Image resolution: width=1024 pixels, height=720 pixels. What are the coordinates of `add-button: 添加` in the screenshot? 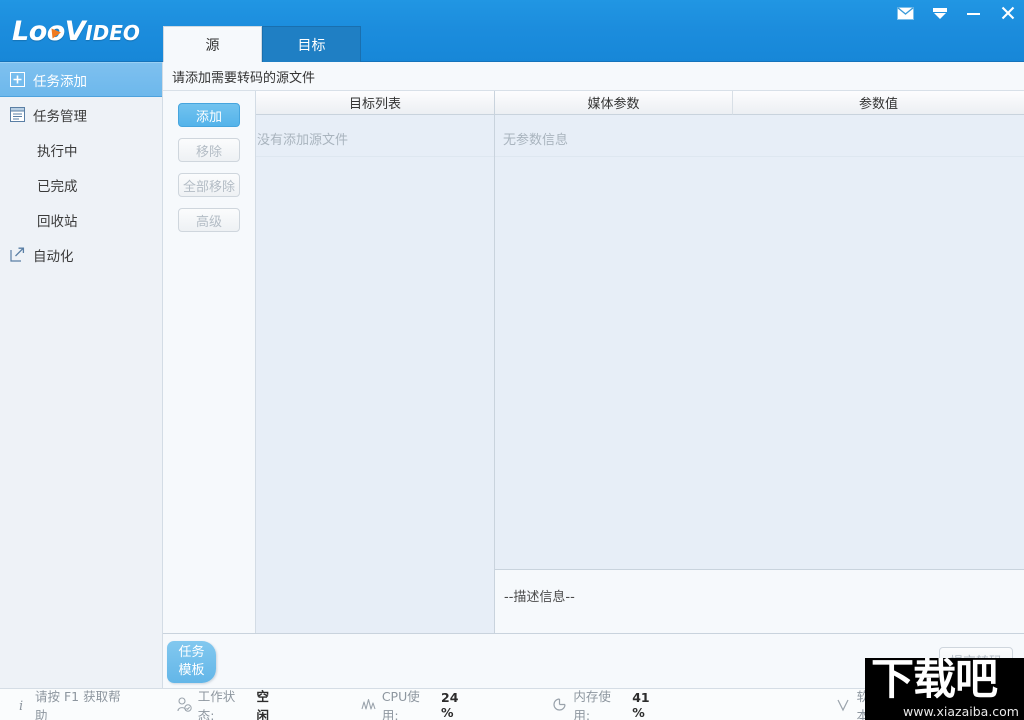 It's located at (209, 115).